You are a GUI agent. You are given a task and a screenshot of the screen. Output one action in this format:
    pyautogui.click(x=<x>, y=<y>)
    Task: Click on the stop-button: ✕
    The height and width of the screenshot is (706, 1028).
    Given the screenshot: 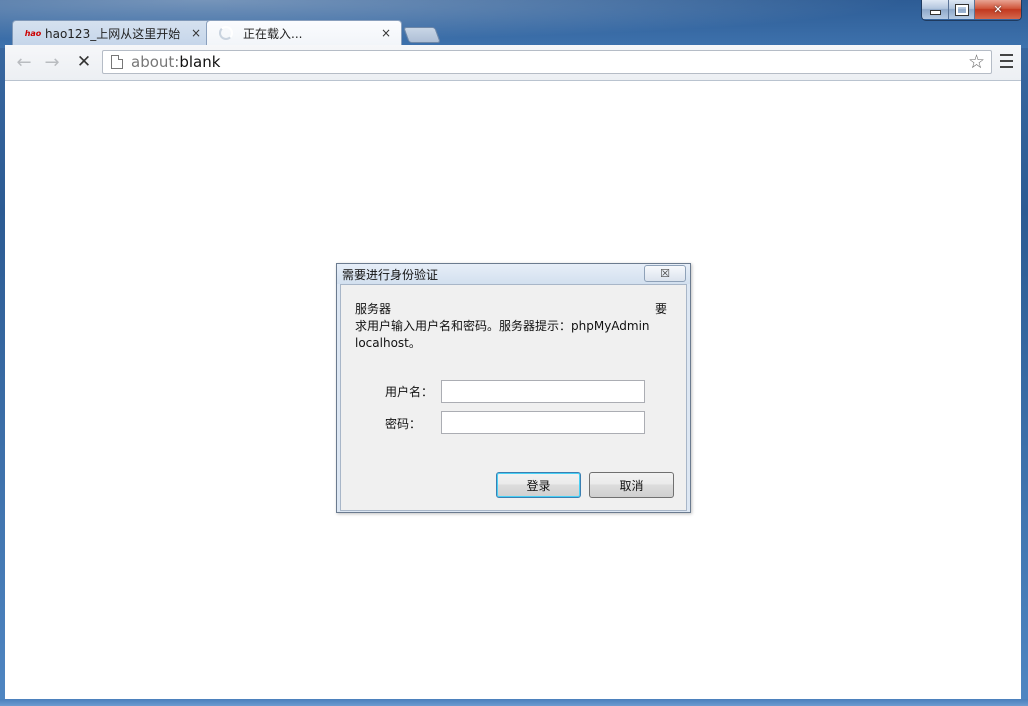 What is the action you would take?
    pyautogui.click(x=84, y=62)
    